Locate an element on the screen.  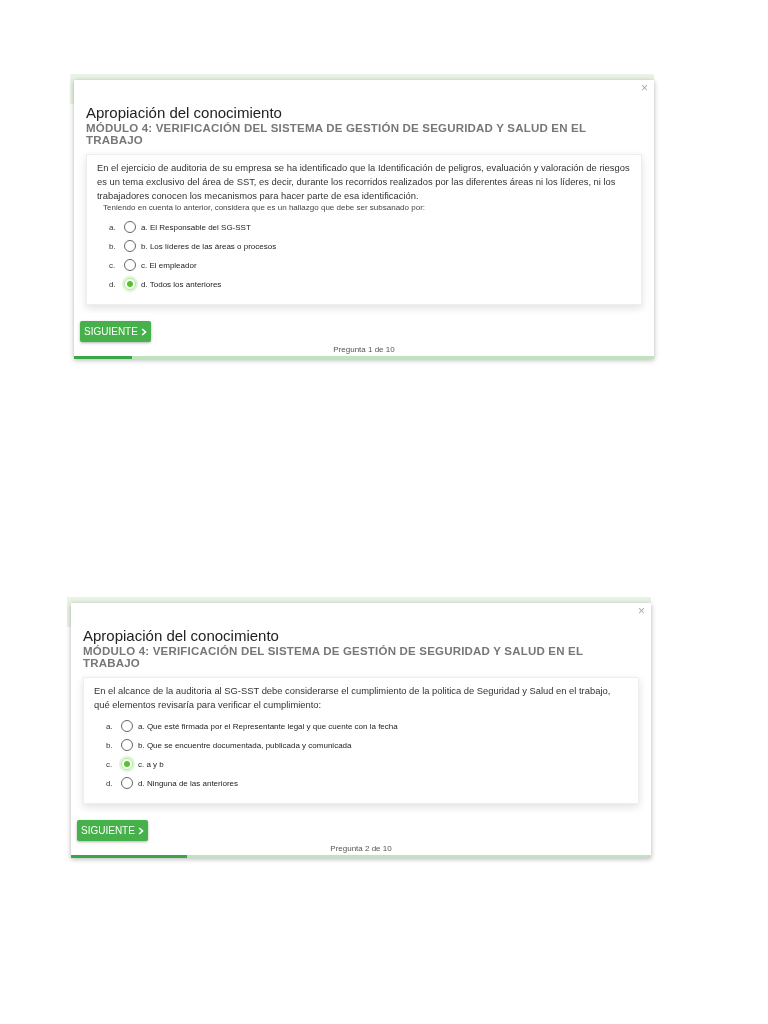
option-label: a. Que esté firmada por el Representante legal y que cuente con la fecha is located at coordinates (268, 726).